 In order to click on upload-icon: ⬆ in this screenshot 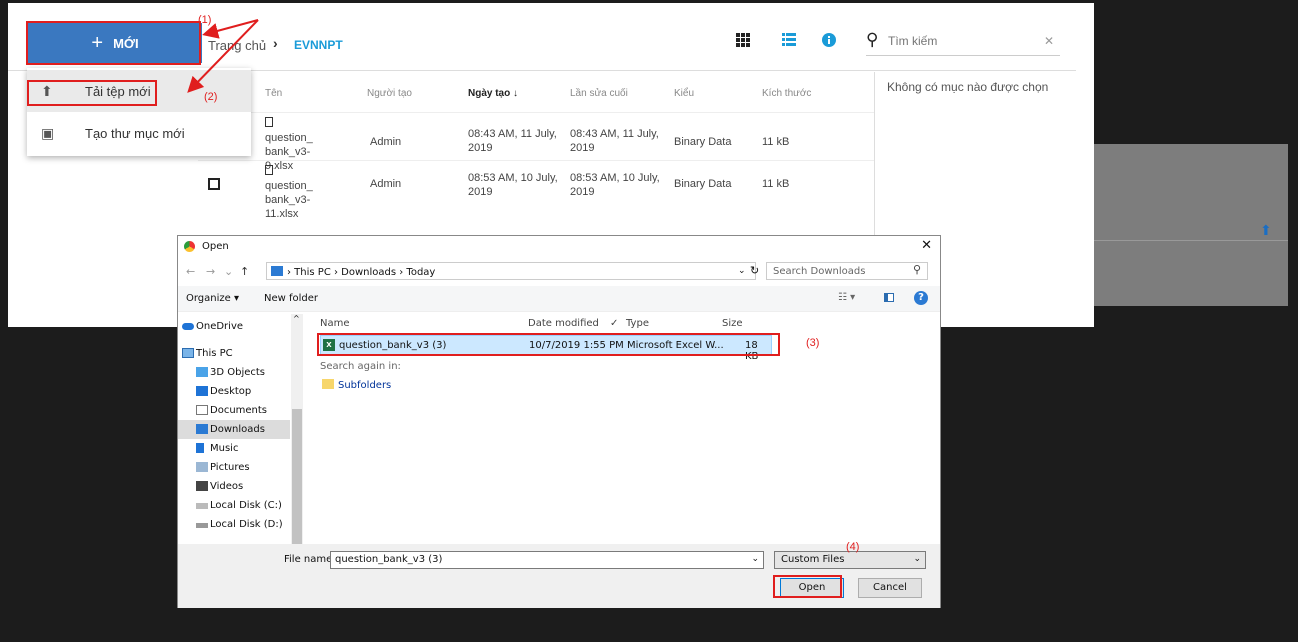, I will do `click(1266, 230)`.